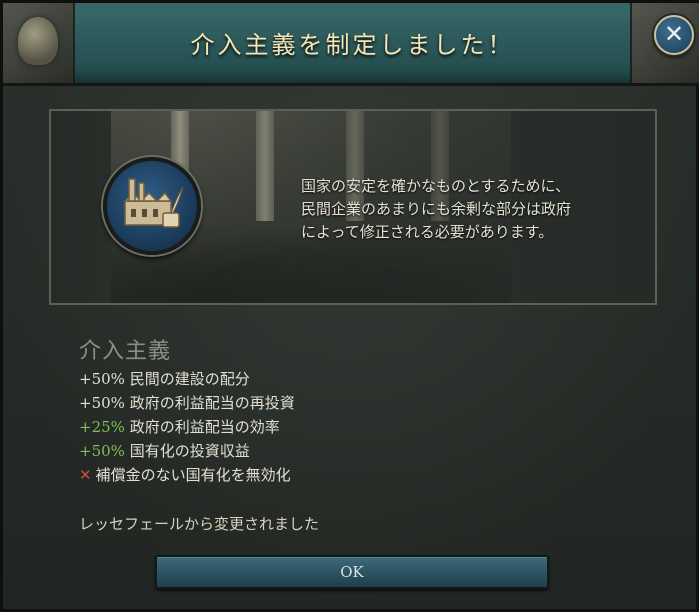  Describe the element at coordinates (102, 427) in the screenshot. I see `effect-percent: +25%` at that location.